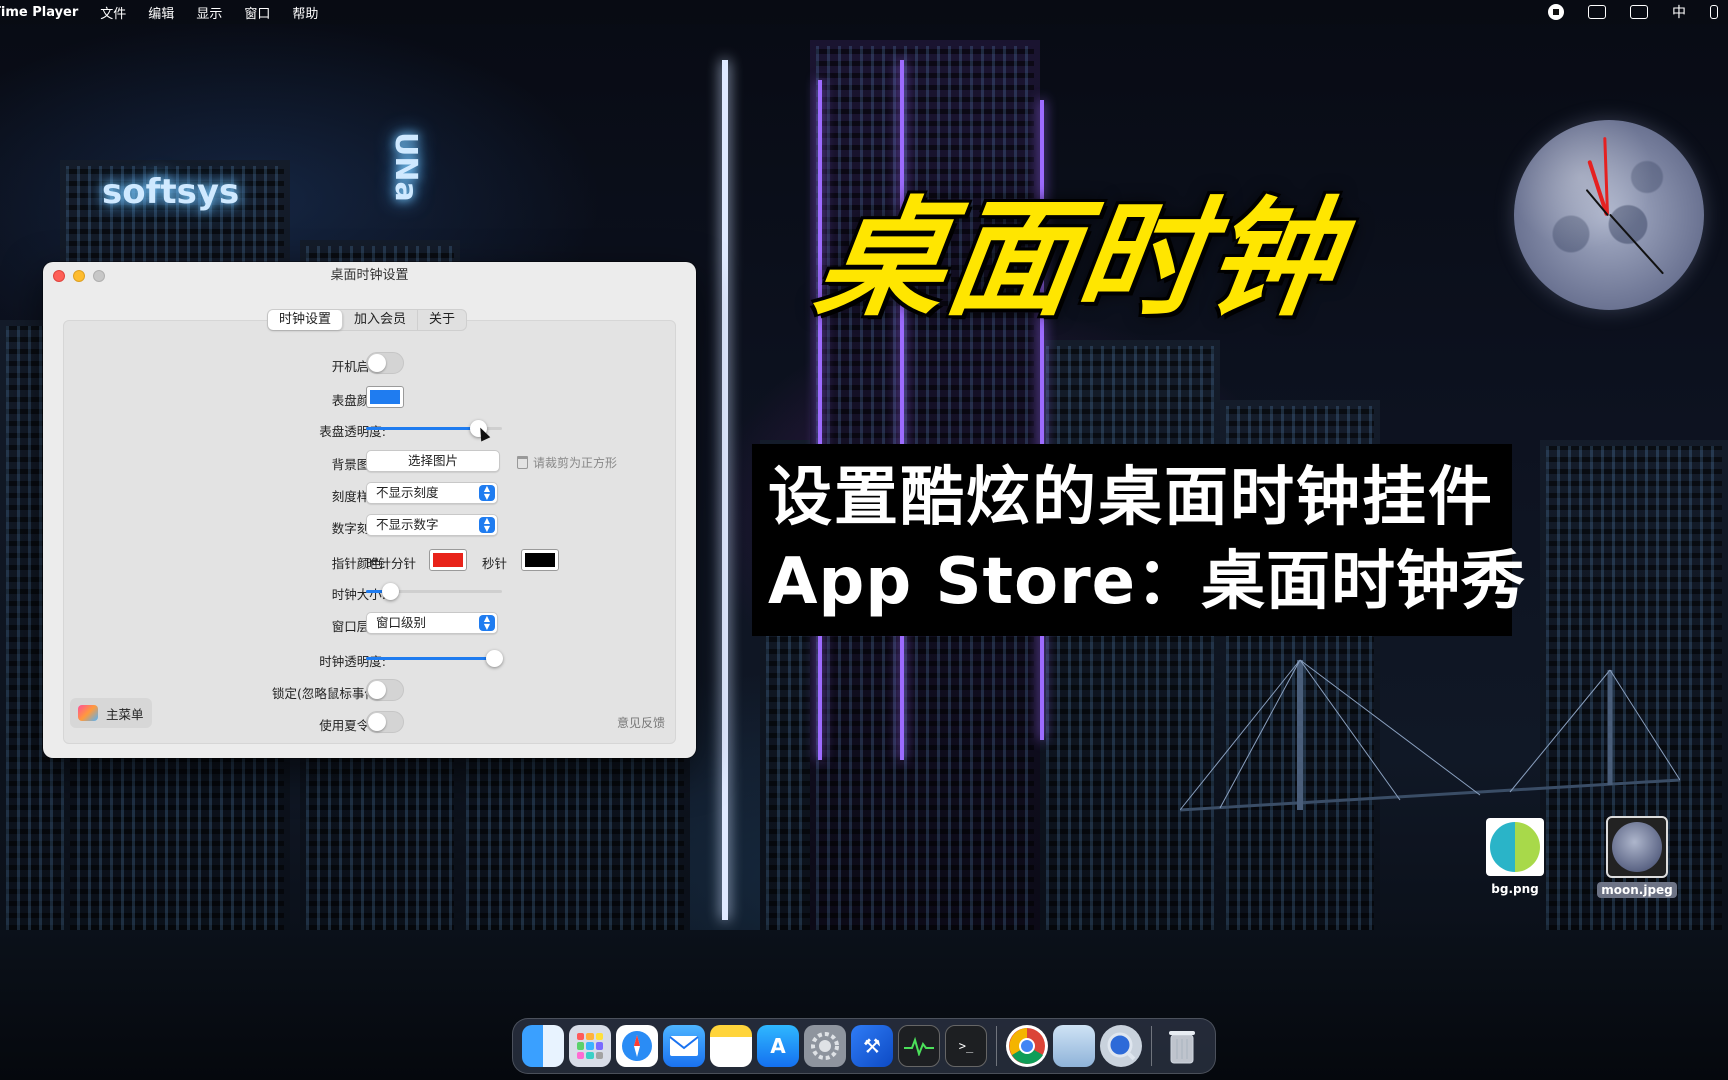 This screenshot has width=1728, height=1080. I want to click on caption-line-1: 设置酷炫的桌面时钟挂件, so click(1131, 498).